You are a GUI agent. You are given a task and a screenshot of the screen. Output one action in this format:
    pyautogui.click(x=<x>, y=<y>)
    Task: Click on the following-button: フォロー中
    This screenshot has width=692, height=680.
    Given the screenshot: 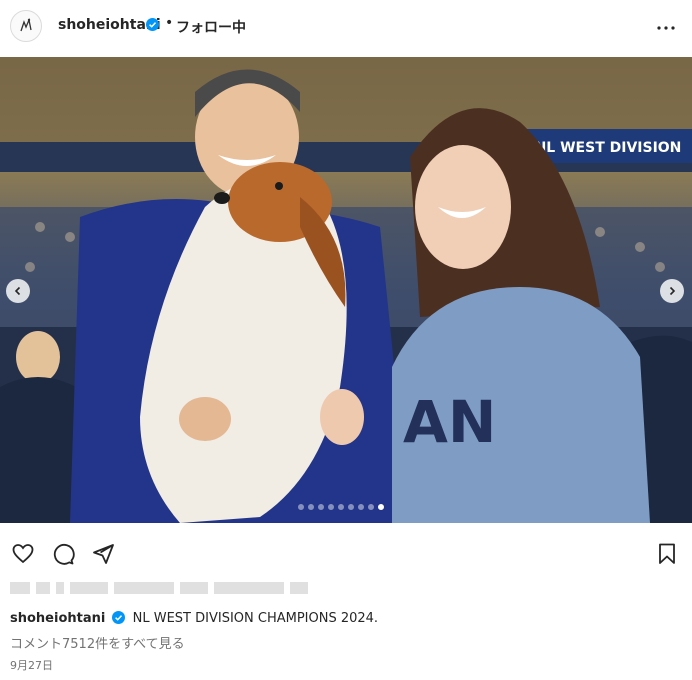 What is the action you would take?
    pyautogui.click(x=211, y=27)
    